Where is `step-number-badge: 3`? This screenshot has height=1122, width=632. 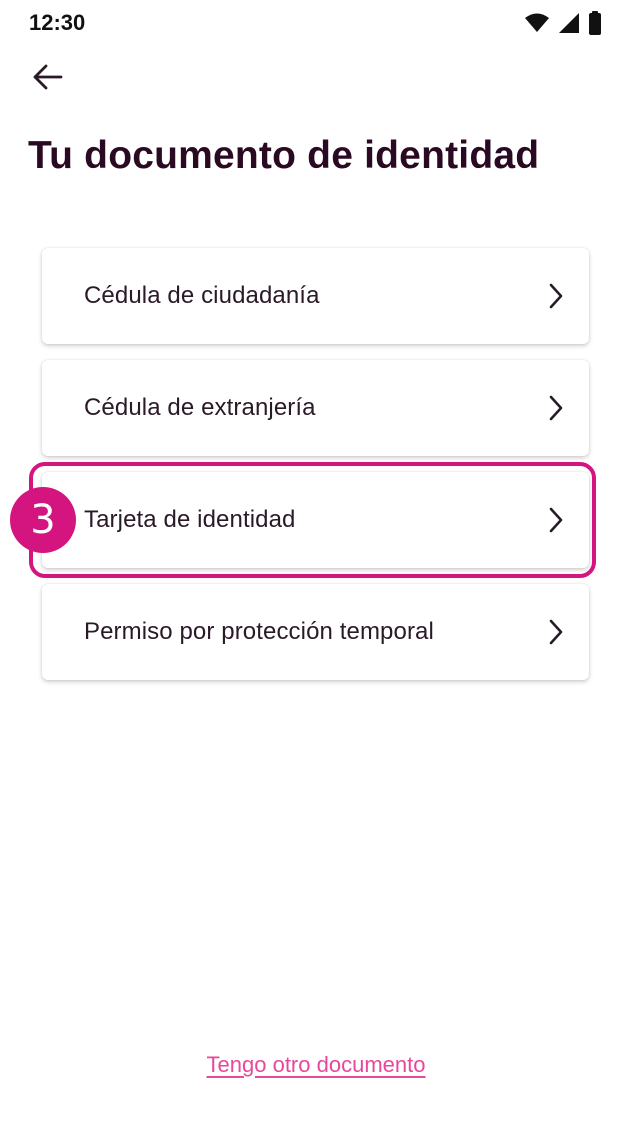
step-number-badge: 3 is located at coordinates (43, 520).